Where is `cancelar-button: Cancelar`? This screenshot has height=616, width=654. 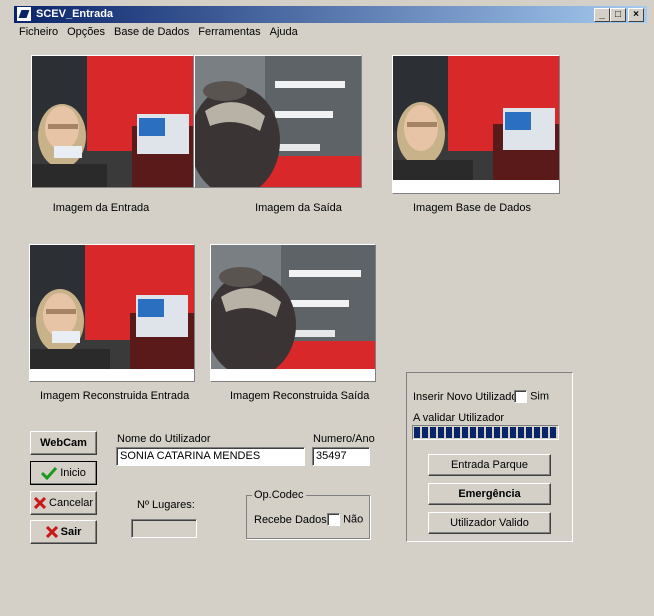
cancelar-button: Cancelar is located at coordinates (63, 503).